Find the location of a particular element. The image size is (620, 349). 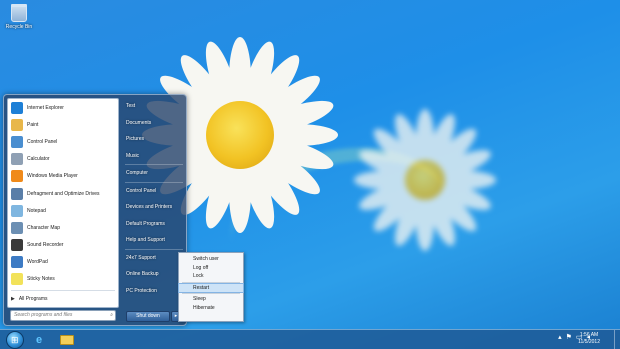

program-item: Character Map is located at coordinates (63, 227).